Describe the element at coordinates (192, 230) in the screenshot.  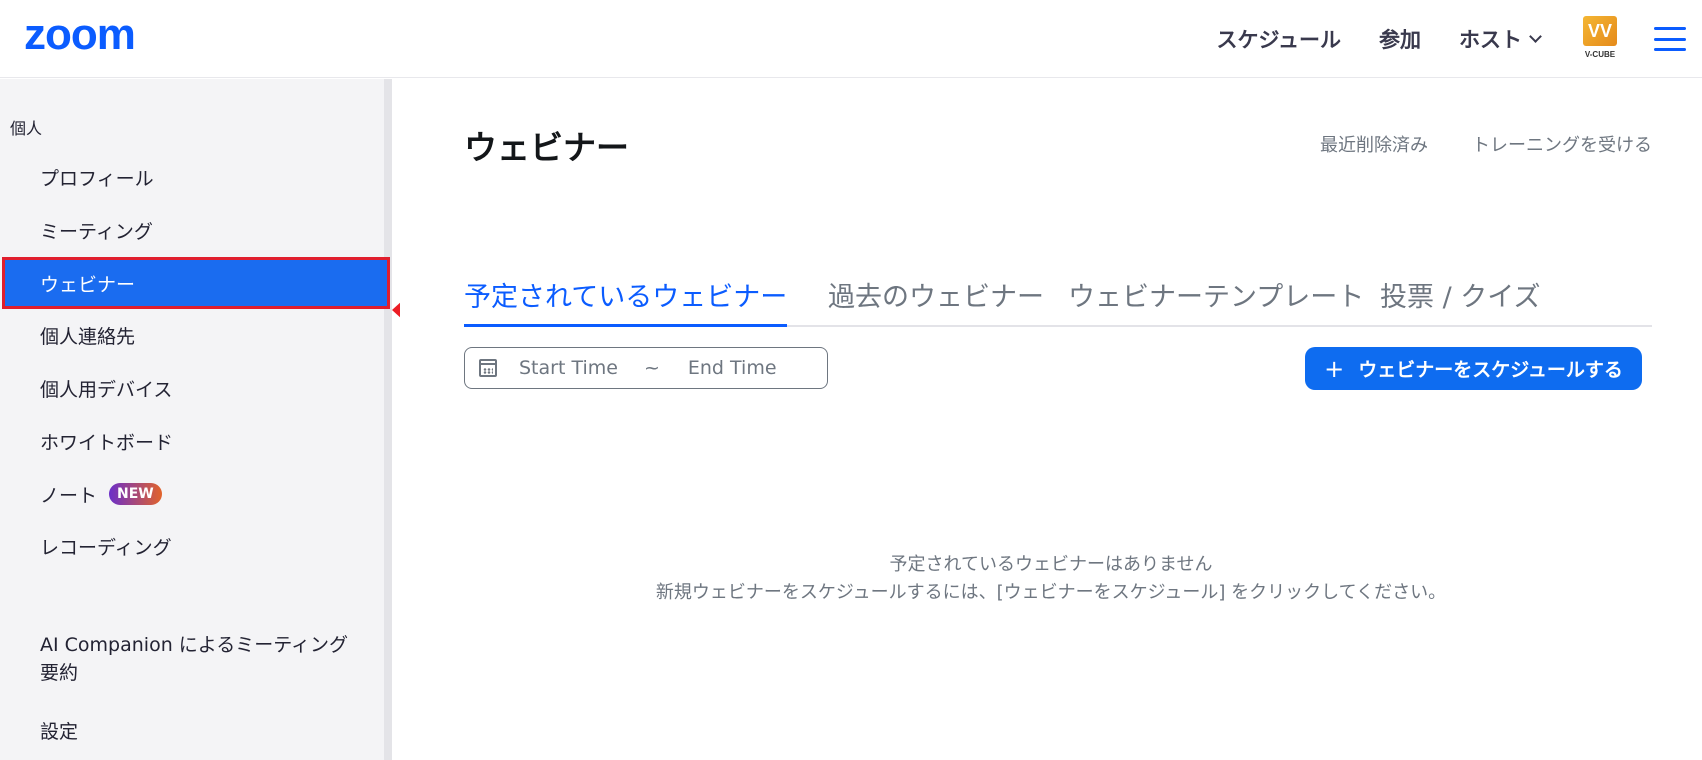
I see `sidebar-item-meetings: ミーティング` at that location.